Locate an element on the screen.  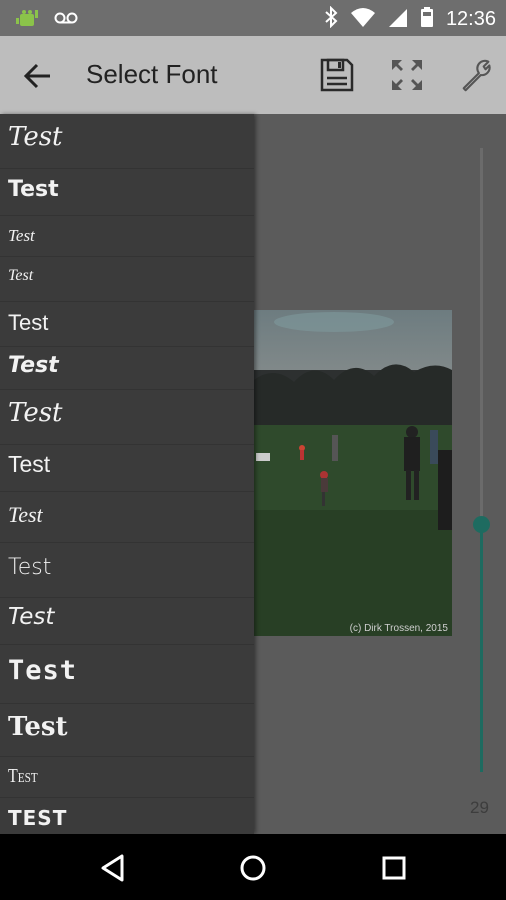
size-slider-fill is located at coordinates (481, 648).